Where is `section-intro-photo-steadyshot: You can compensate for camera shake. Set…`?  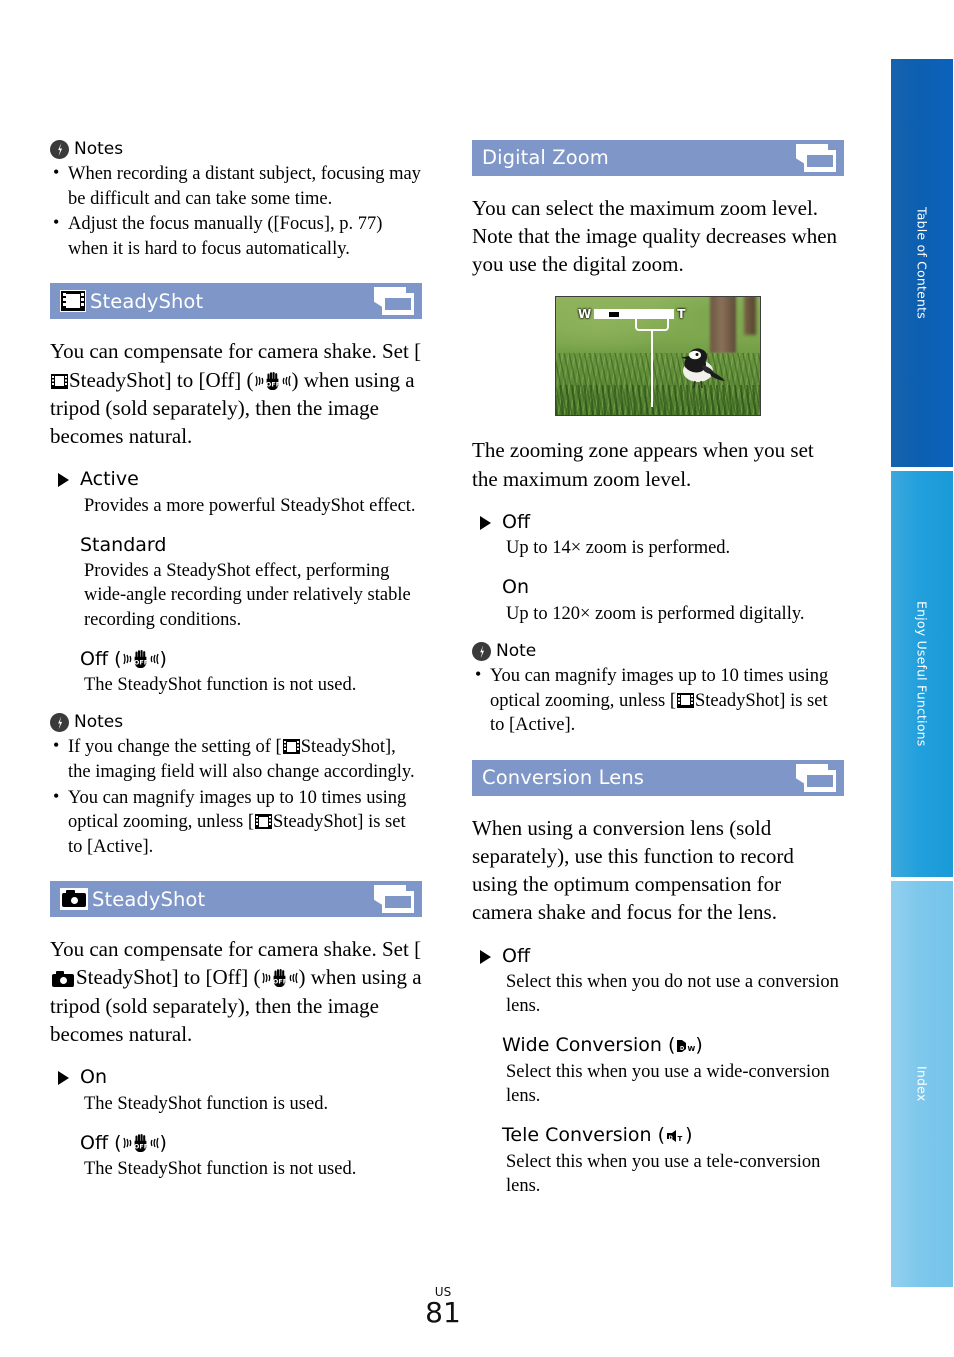 section-intro-photo-steadyshot: You can compensate for camera shake. Set… is located at coordinates (236, 991).